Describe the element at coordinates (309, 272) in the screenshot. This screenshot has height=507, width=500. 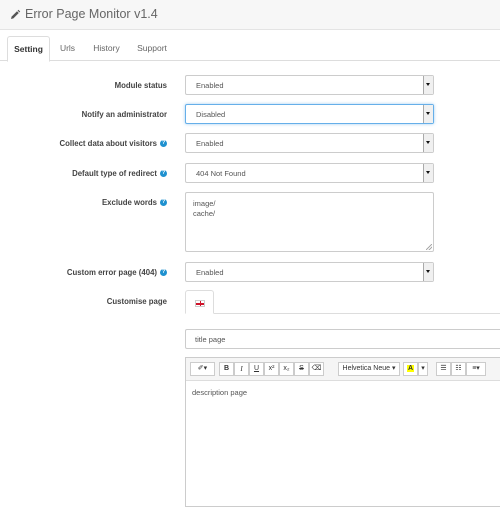
I see `custom-error-page-select: Enabled` at that location.